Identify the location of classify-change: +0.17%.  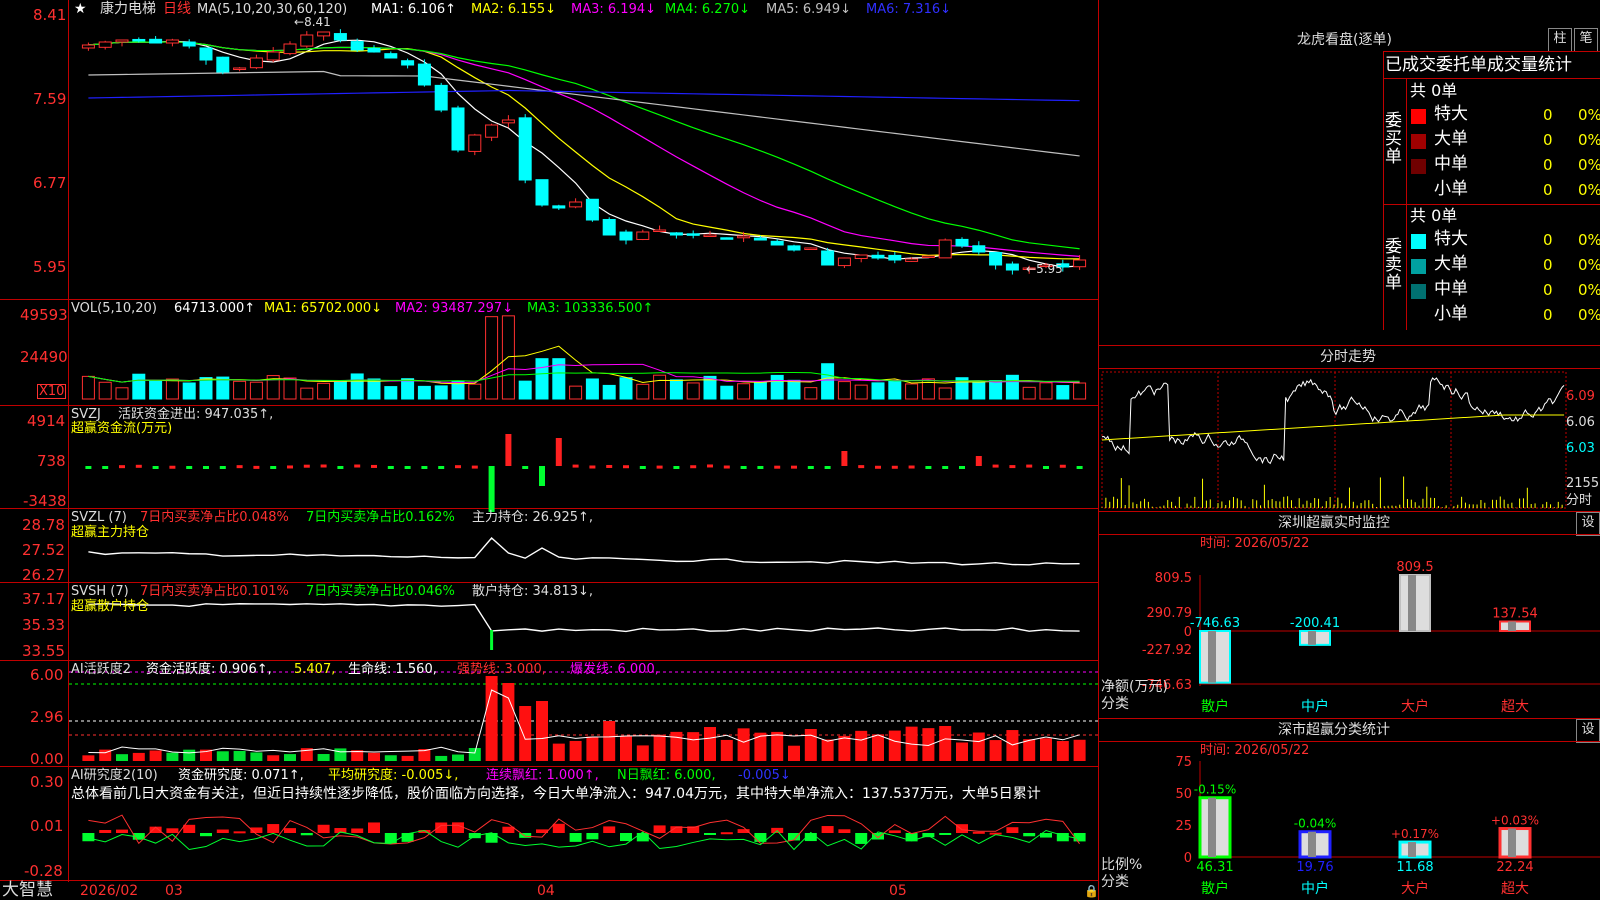
(1415, 834).